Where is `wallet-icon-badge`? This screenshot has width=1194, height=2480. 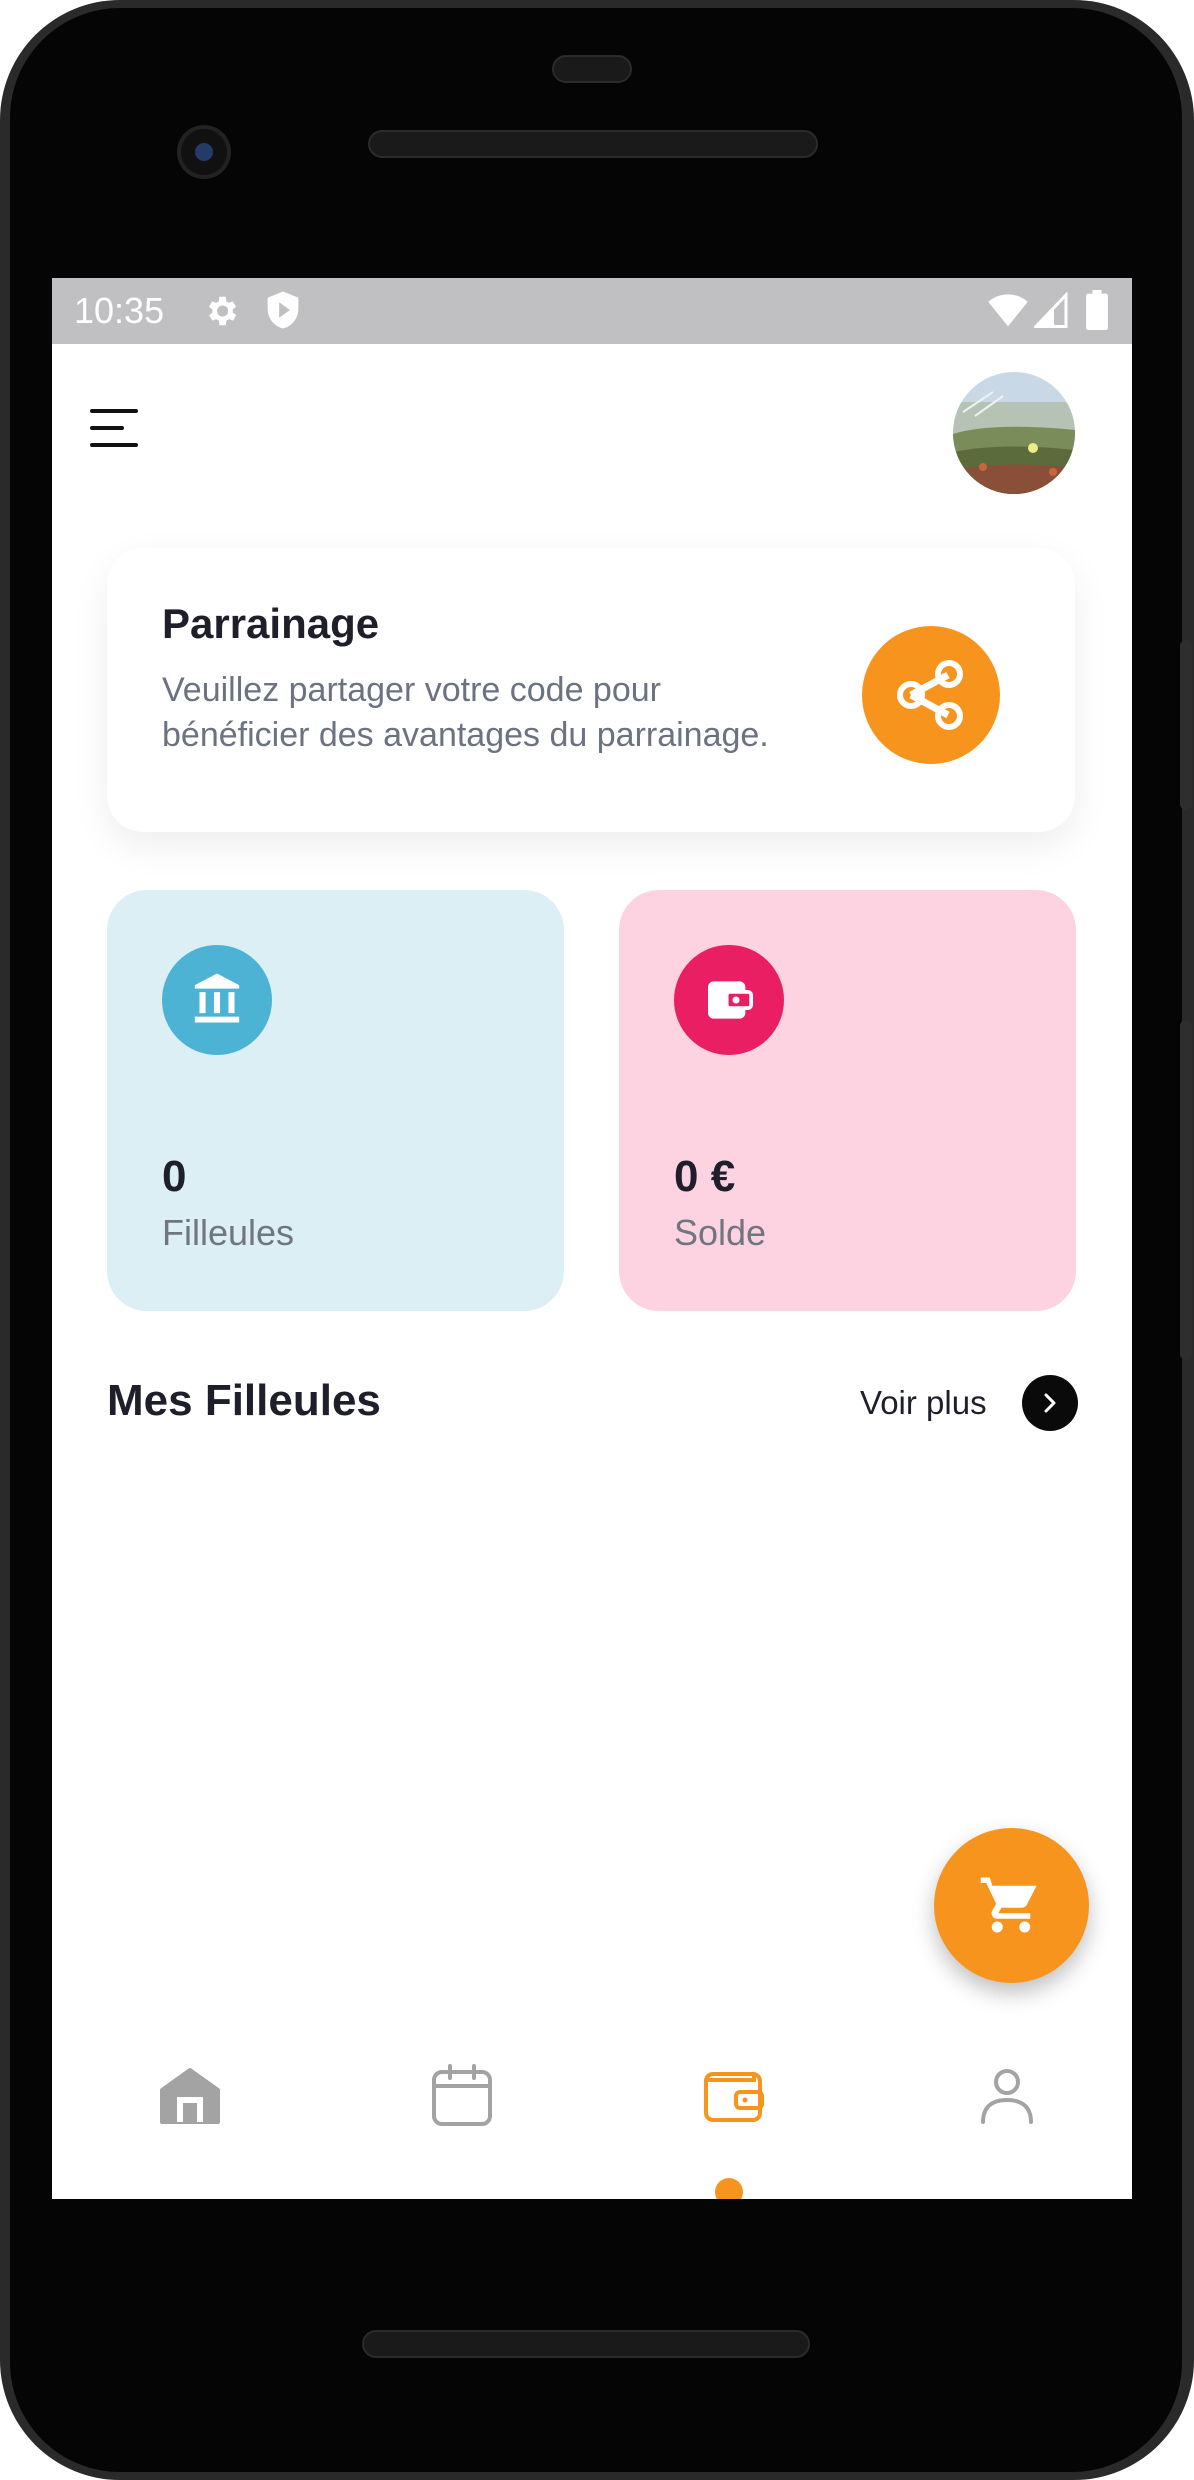
wallet-icon-badge is located at coordinates (729, 1000).